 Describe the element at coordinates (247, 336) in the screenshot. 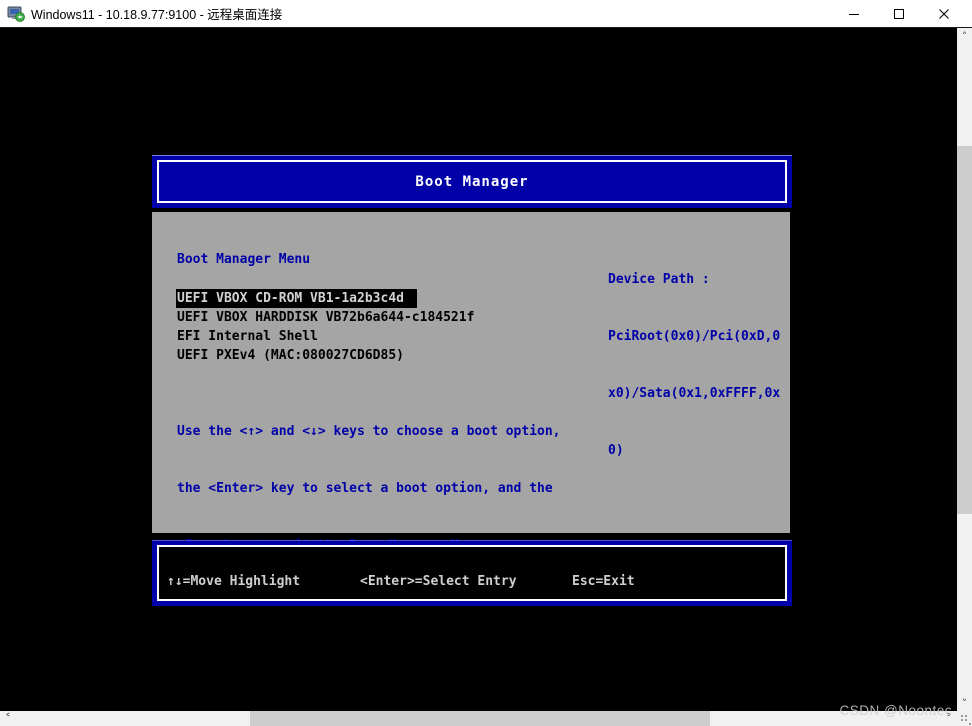

I see `boot-entry-efi-shell: EFI Internal Shell` at that location.